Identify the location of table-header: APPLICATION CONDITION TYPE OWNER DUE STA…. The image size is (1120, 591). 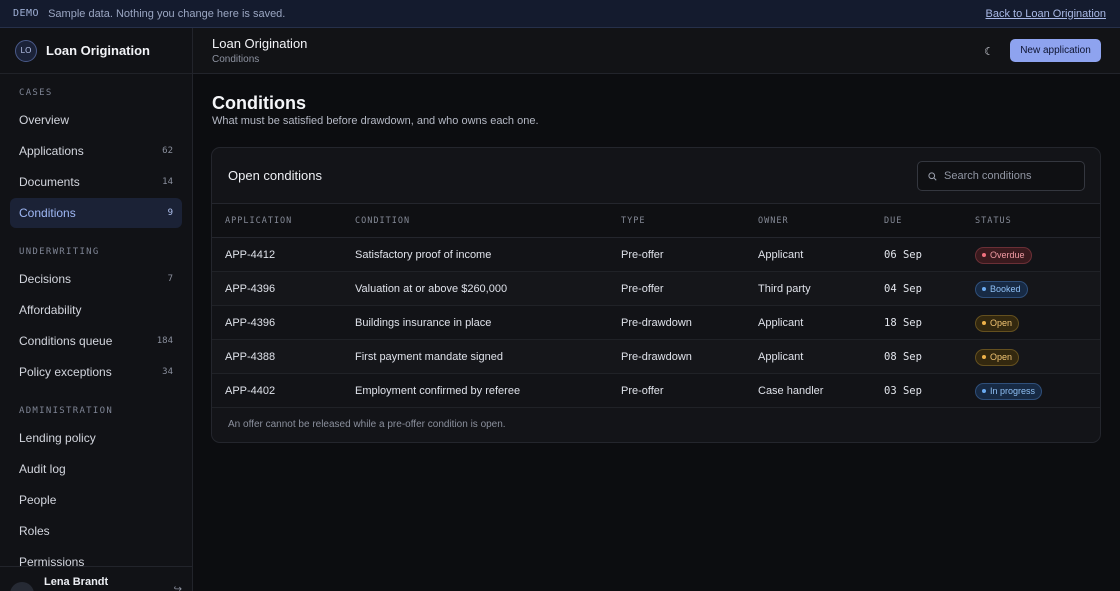
(656, 221).